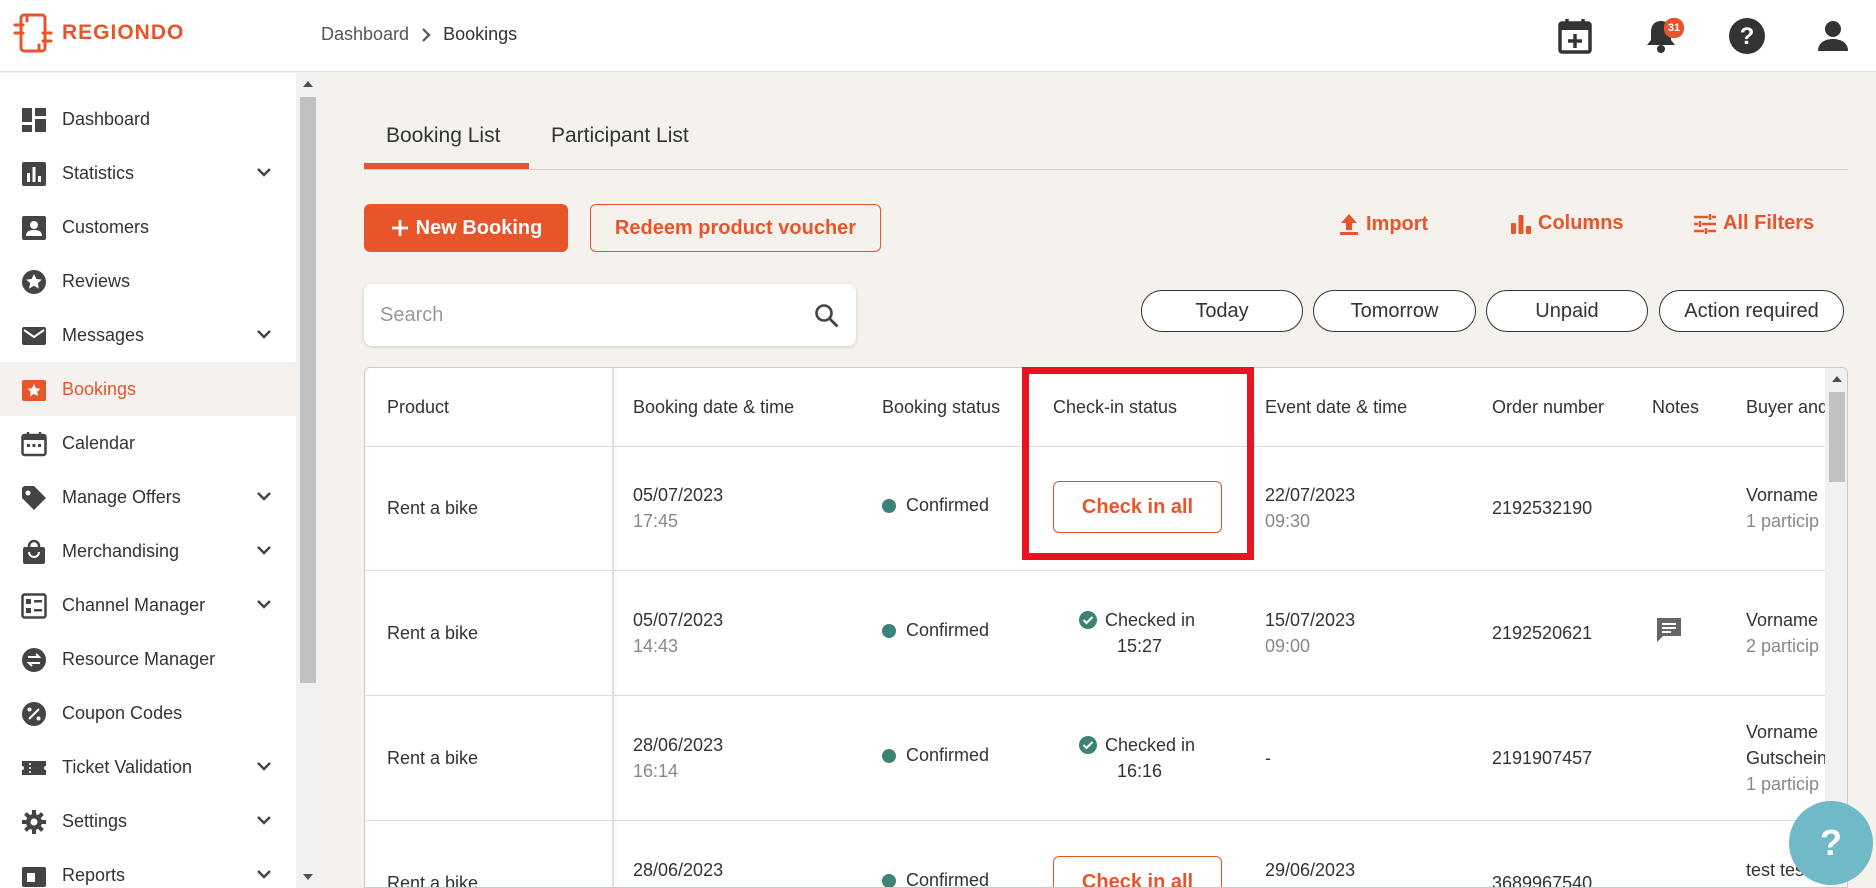  Describe the element at coordinates (148, 173) in the screenshot. I see `sidebar-item-statistics: Statistics` at that location.